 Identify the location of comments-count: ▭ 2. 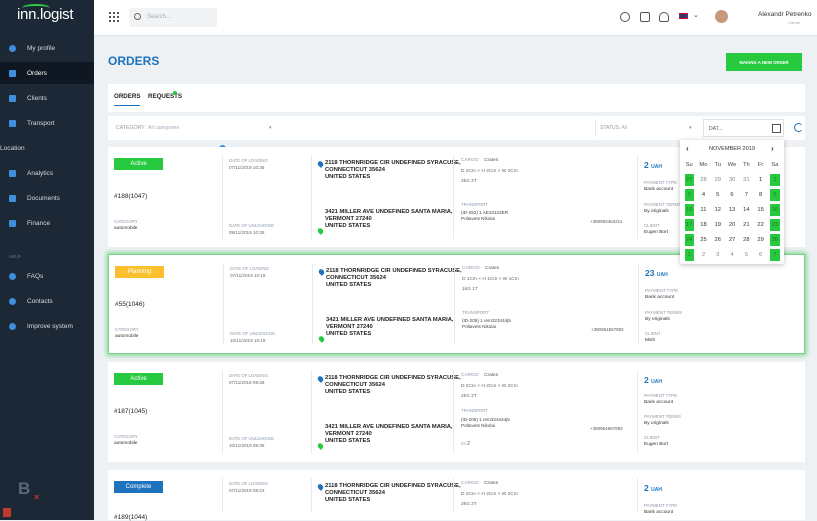
(465, 444).